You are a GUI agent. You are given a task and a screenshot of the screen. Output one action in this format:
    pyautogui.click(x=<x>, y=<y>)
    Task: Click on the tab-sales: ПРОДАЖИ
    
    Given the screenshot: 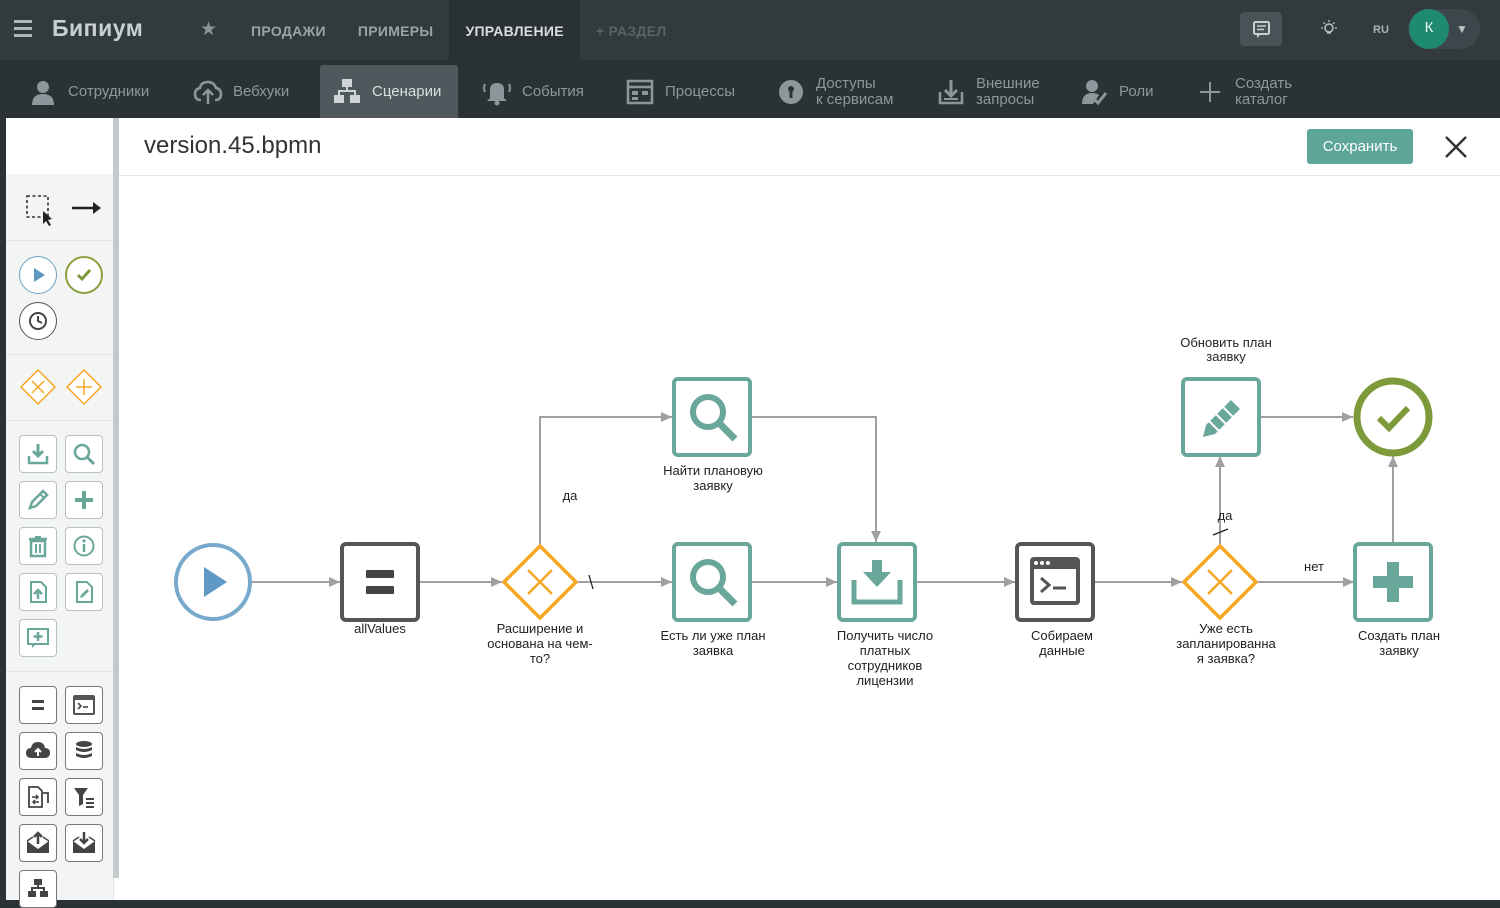 What is the action you would take?
    pyautogui.click(x=288, y=30)
    